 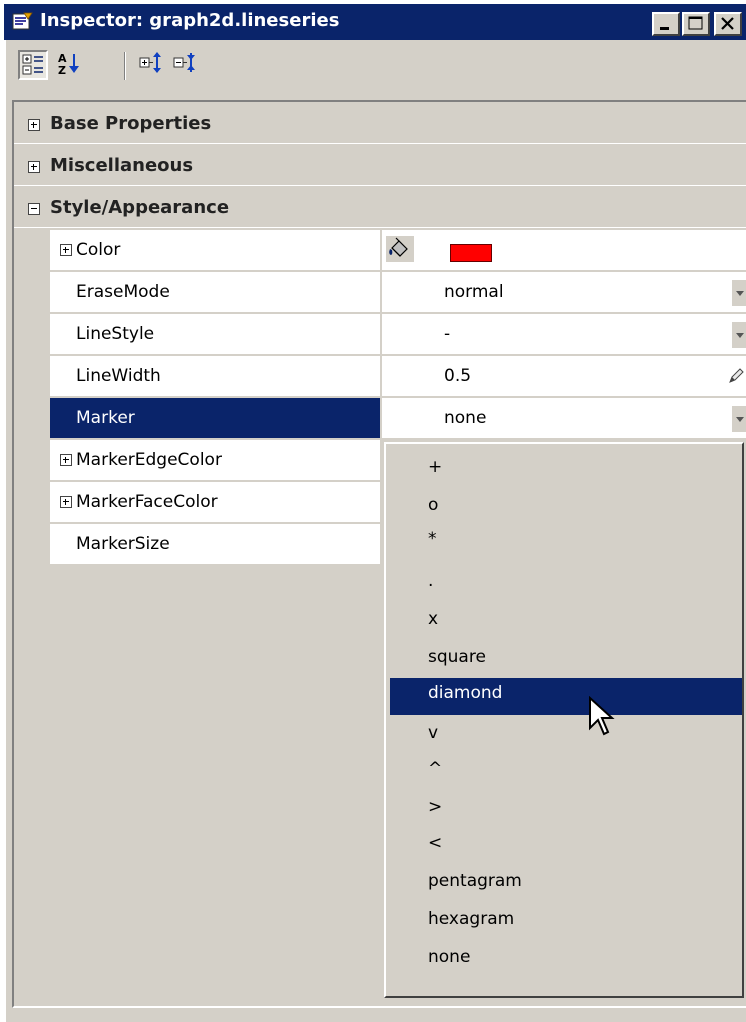 What do you see at coordinates (566, 660) in the screenshot?
I see `marker-option: square` at bounding box center [566, 660].